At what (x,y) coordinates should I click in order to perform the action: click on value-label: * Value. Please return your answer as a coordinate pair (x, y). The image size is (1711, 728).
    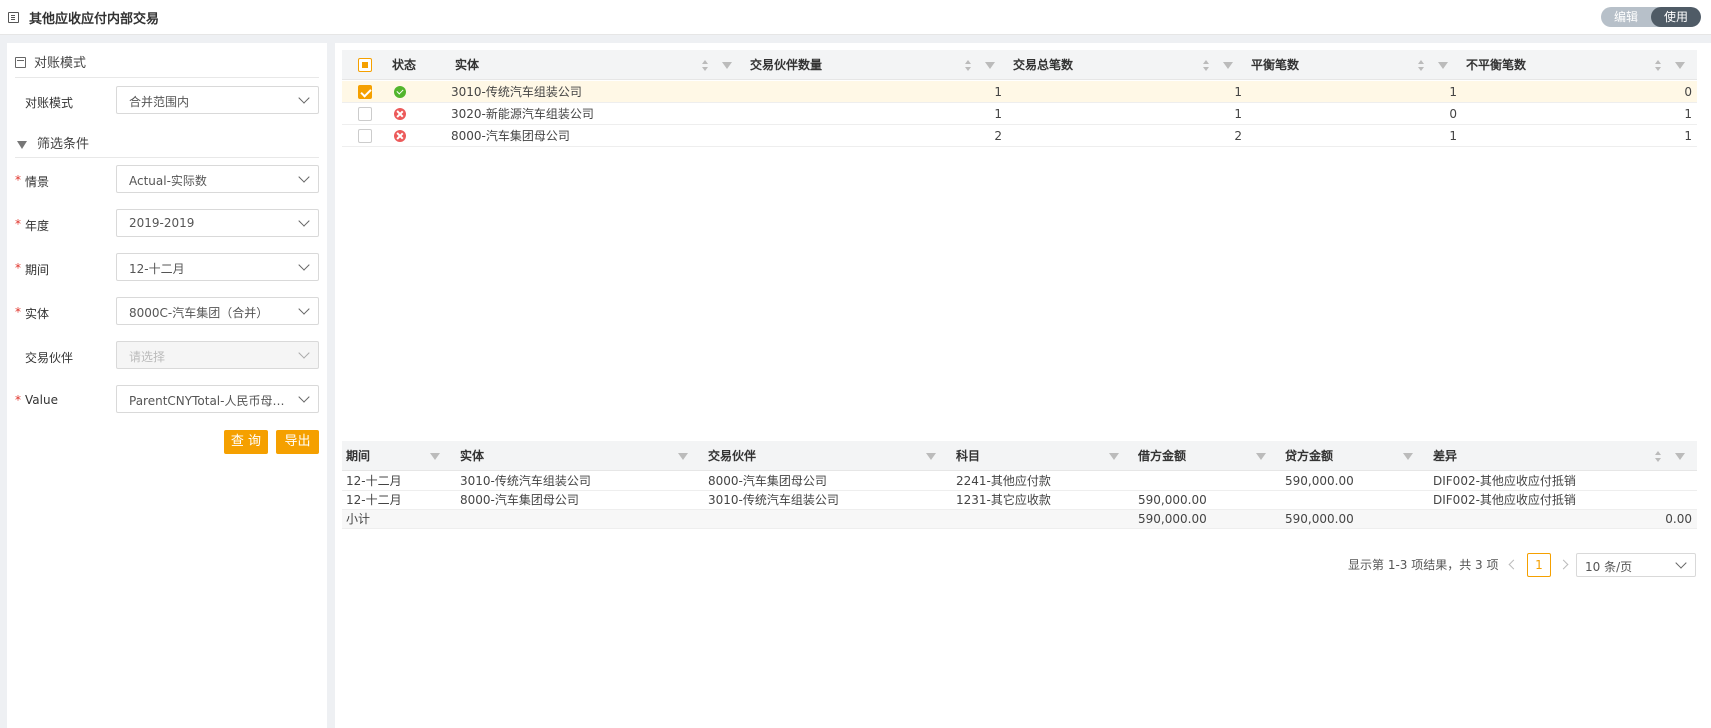
    Looking at the image, I should click on (36, 400).